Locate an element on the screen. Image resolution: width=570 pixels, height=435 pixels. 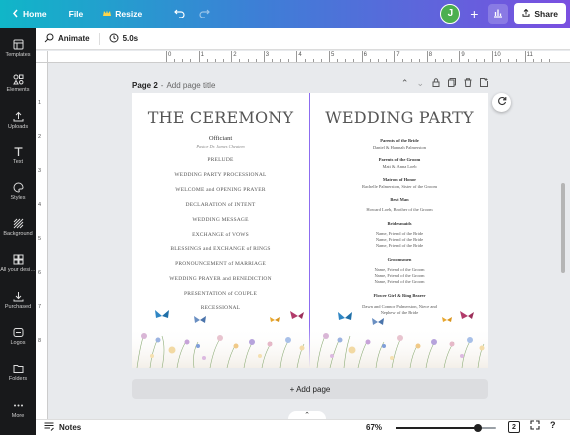
sidebar-label: Templates is located at coordinates (18, 55).